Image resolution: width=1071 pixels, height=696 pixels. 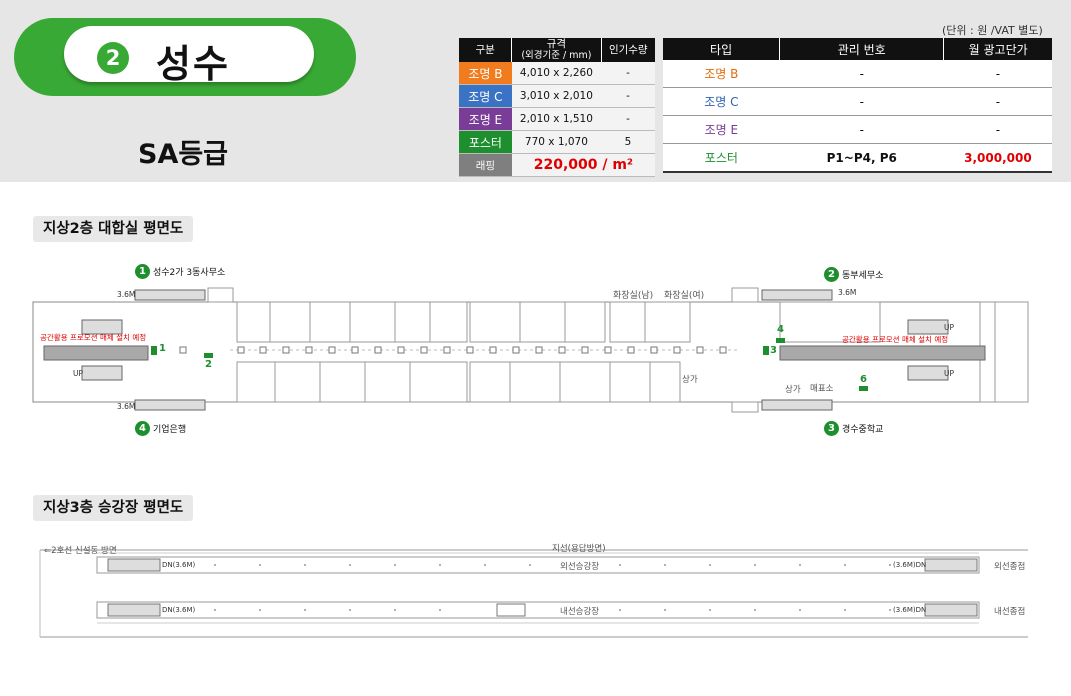 I want to click on station-number: 2, so click(x=113, y=58).